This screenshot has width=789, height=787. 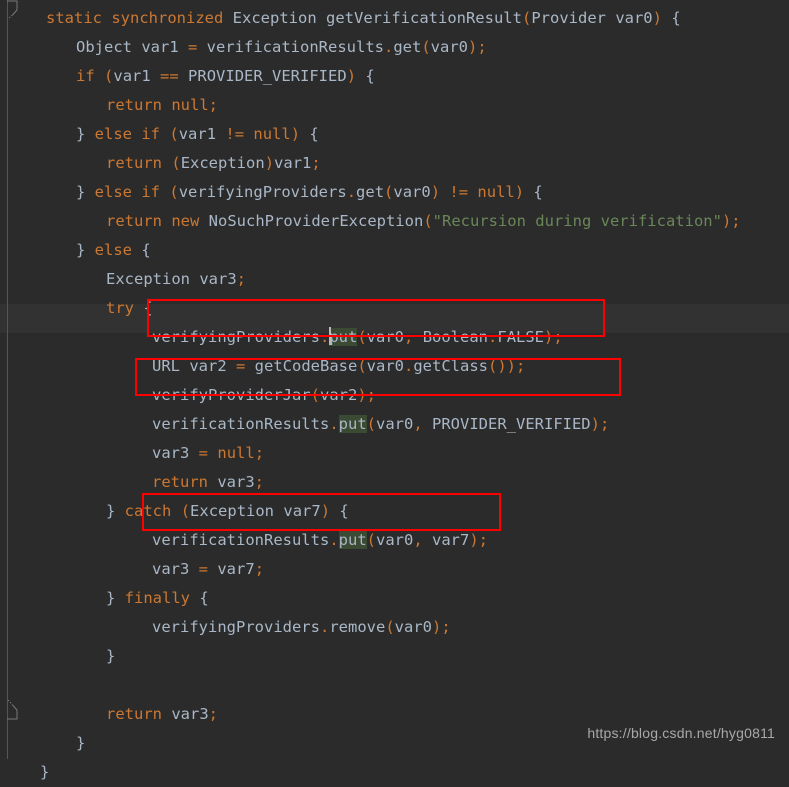 What do you see at coordinates (13, 710) in the screenshot?
I see `collapse-region-bottom-icon` at bounding box center [13, 710].